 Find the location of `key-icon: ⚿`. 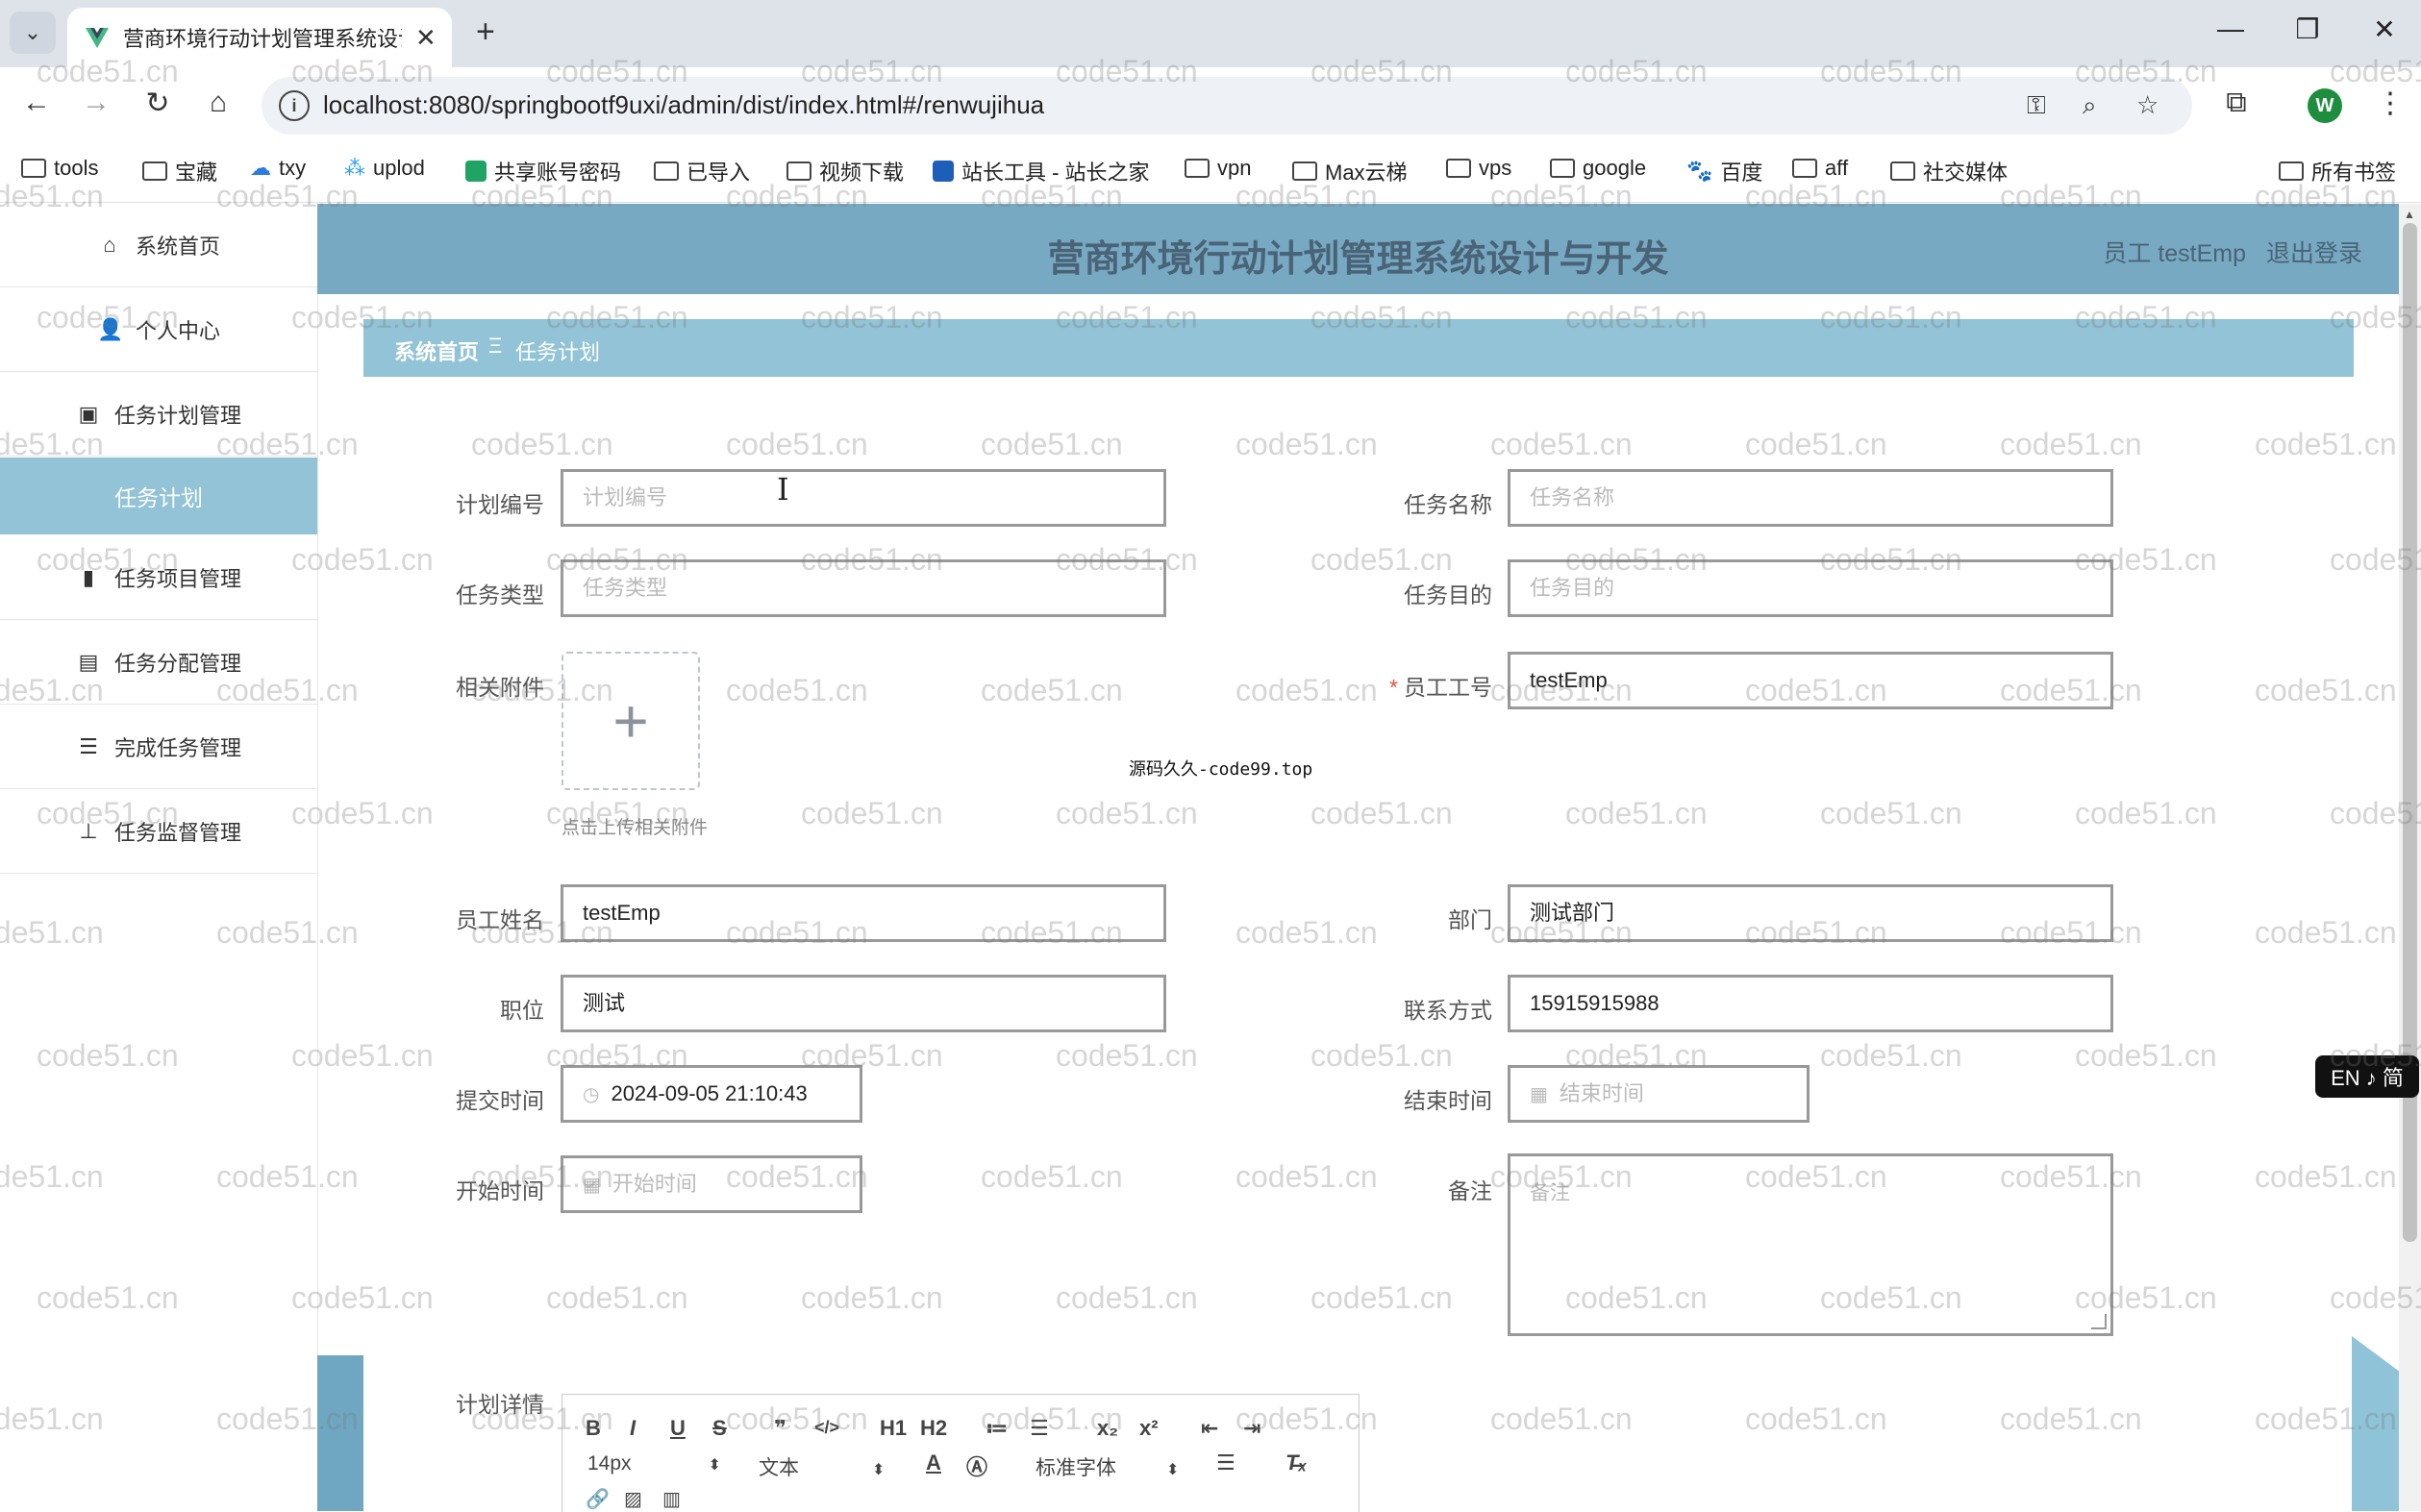

key-icon: ⚿ is located at coordinates (2036, 105).